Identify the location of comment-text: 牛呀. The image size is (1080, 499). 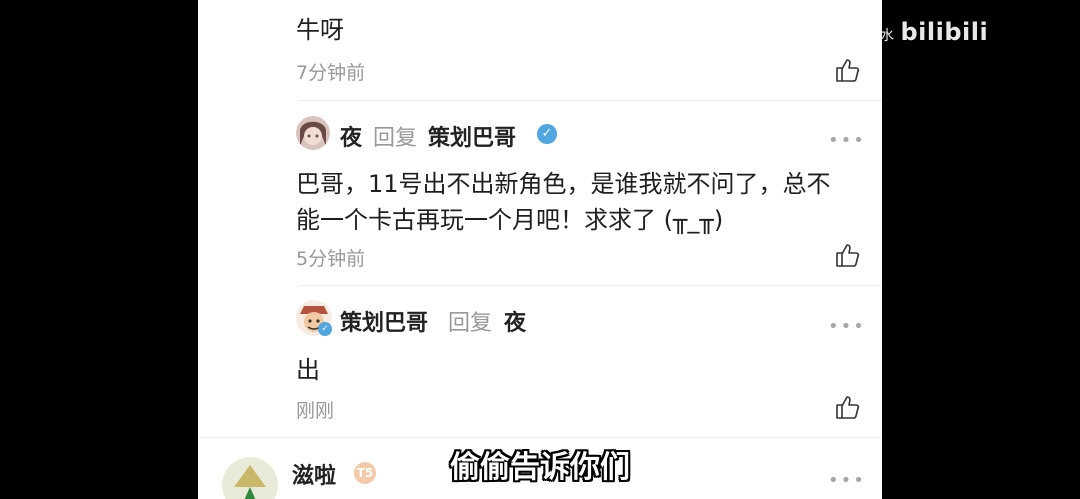
(320, 30).